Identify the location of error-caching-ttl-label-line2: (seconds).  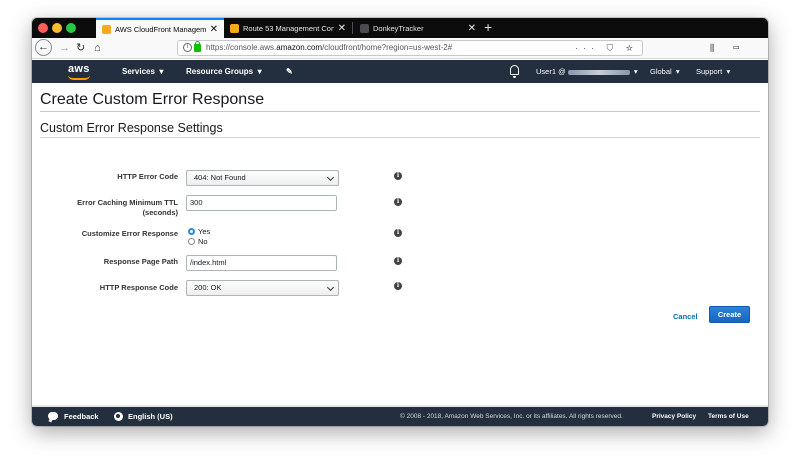
(160, 212).